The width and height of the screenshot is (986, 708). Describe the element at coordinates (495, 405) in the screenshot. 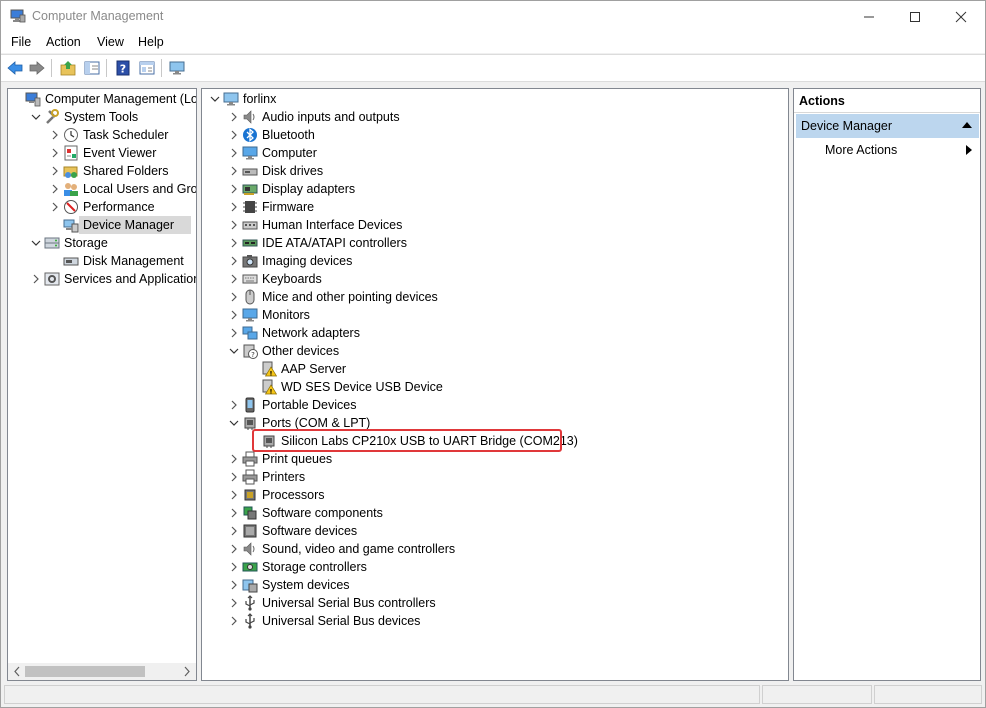

I see `device-tree-item-portable-devices: Portable Devices` at that location.